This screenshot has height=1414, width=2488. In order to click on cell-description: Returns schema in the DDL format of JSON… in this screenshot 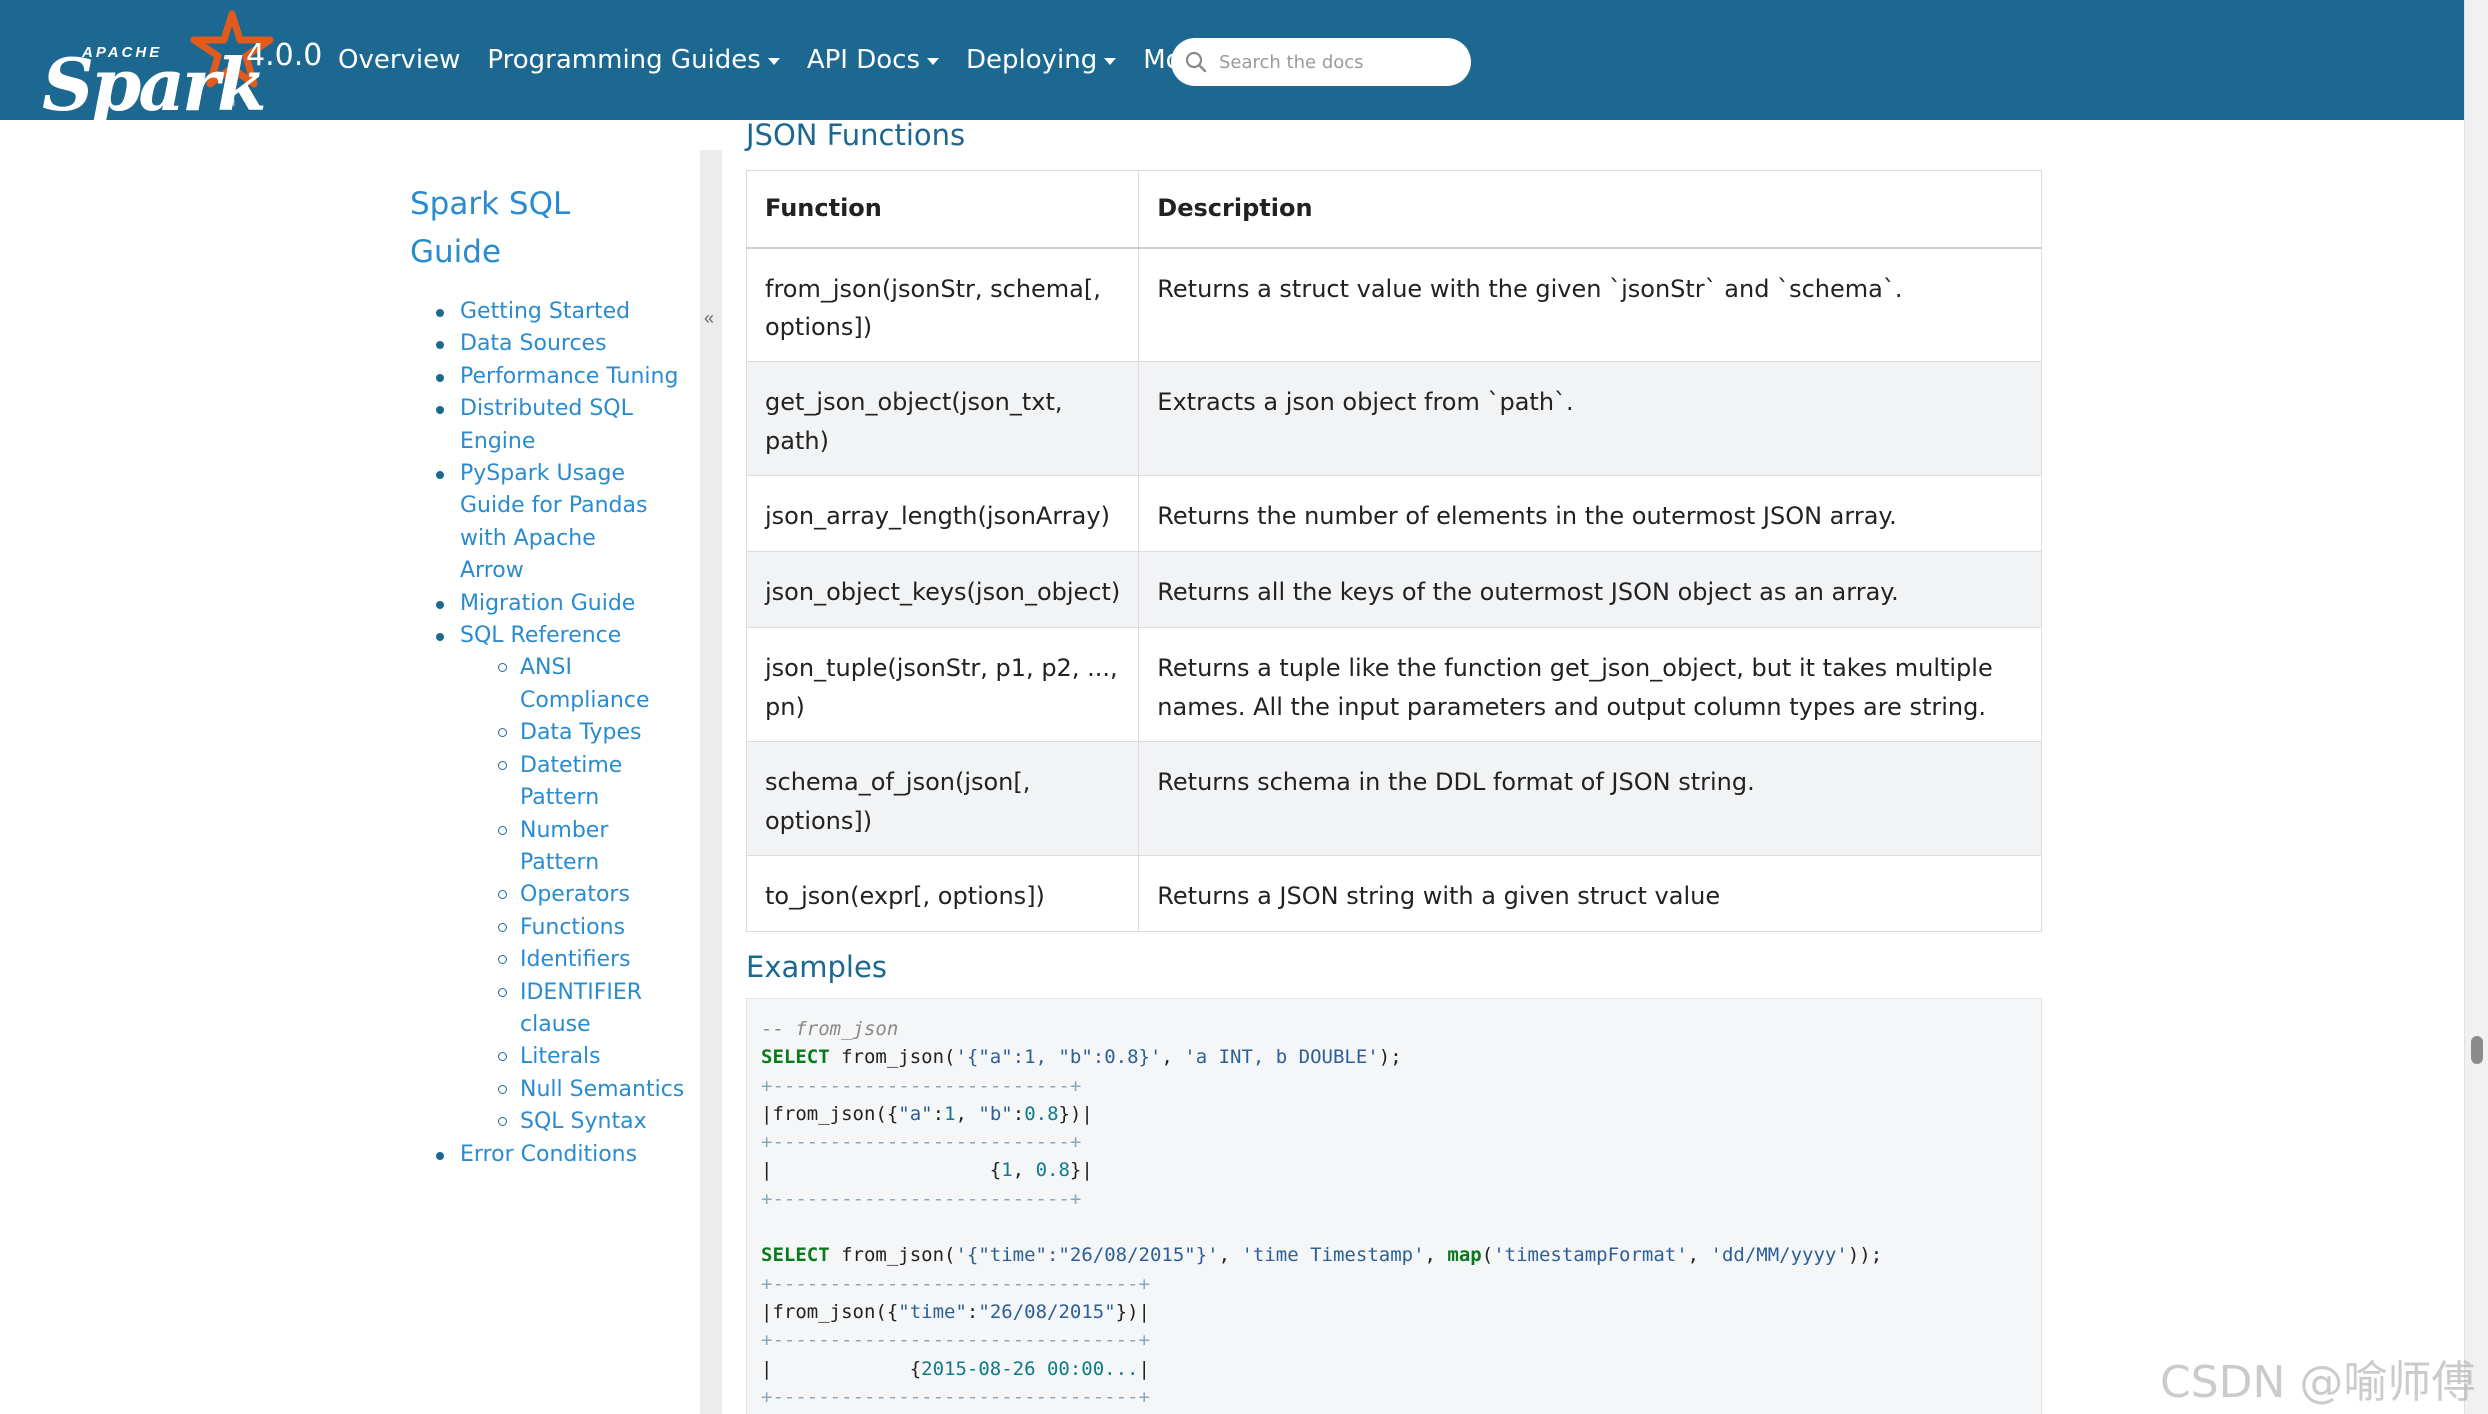, I will do `click(1590, 798)`.